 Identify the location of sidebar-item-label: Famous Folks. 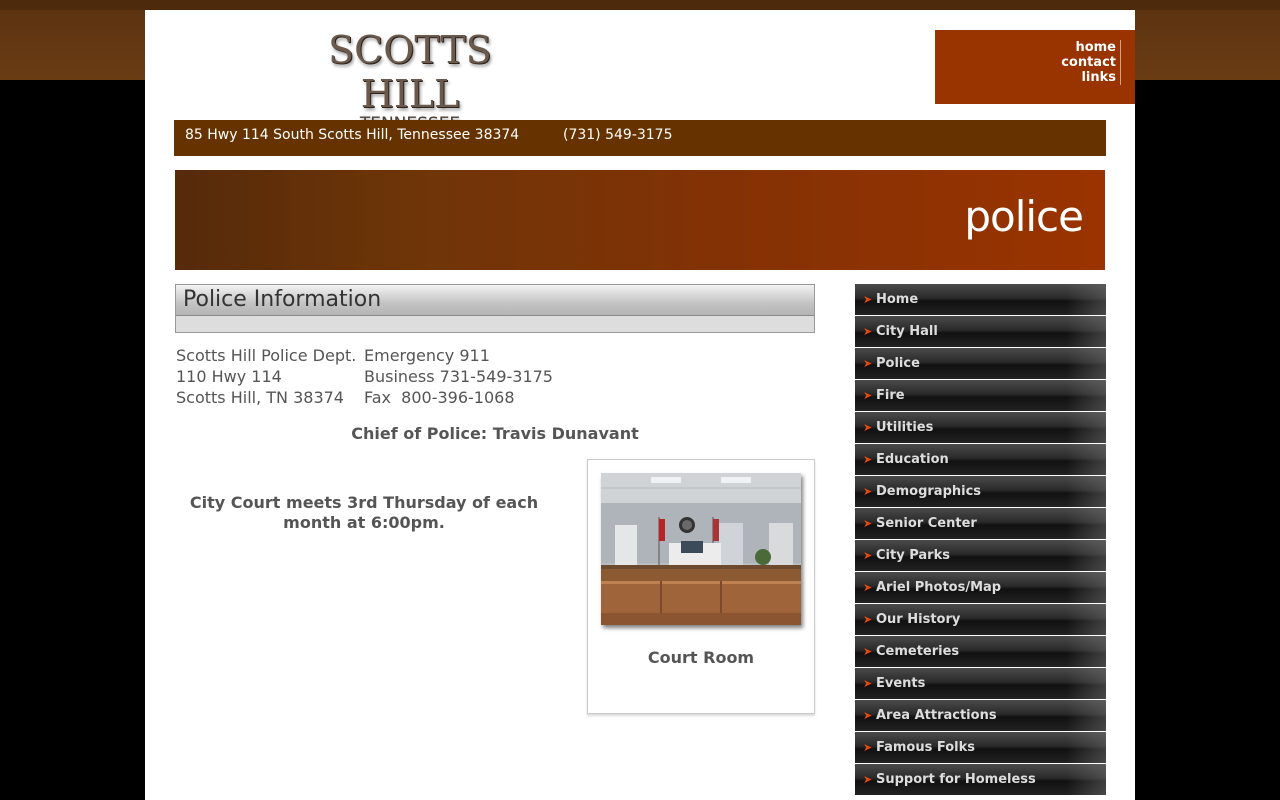
(926, 747).